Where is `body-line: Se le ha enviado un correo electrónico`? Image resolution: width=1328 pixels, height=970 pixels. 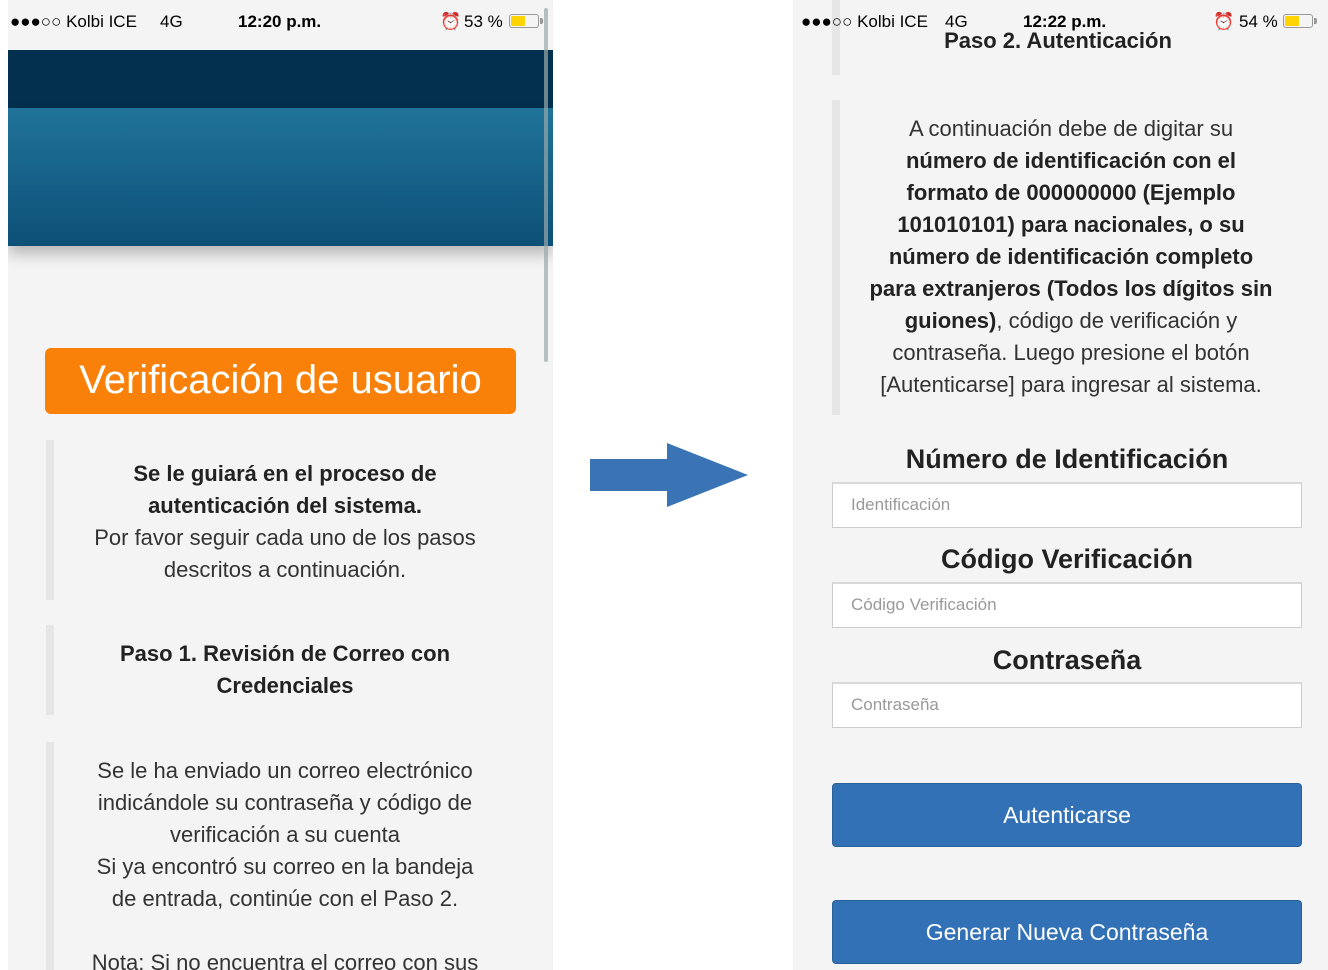 body-line: Se le ha enviado un correo electrónico is located at coordinates (285, 770).